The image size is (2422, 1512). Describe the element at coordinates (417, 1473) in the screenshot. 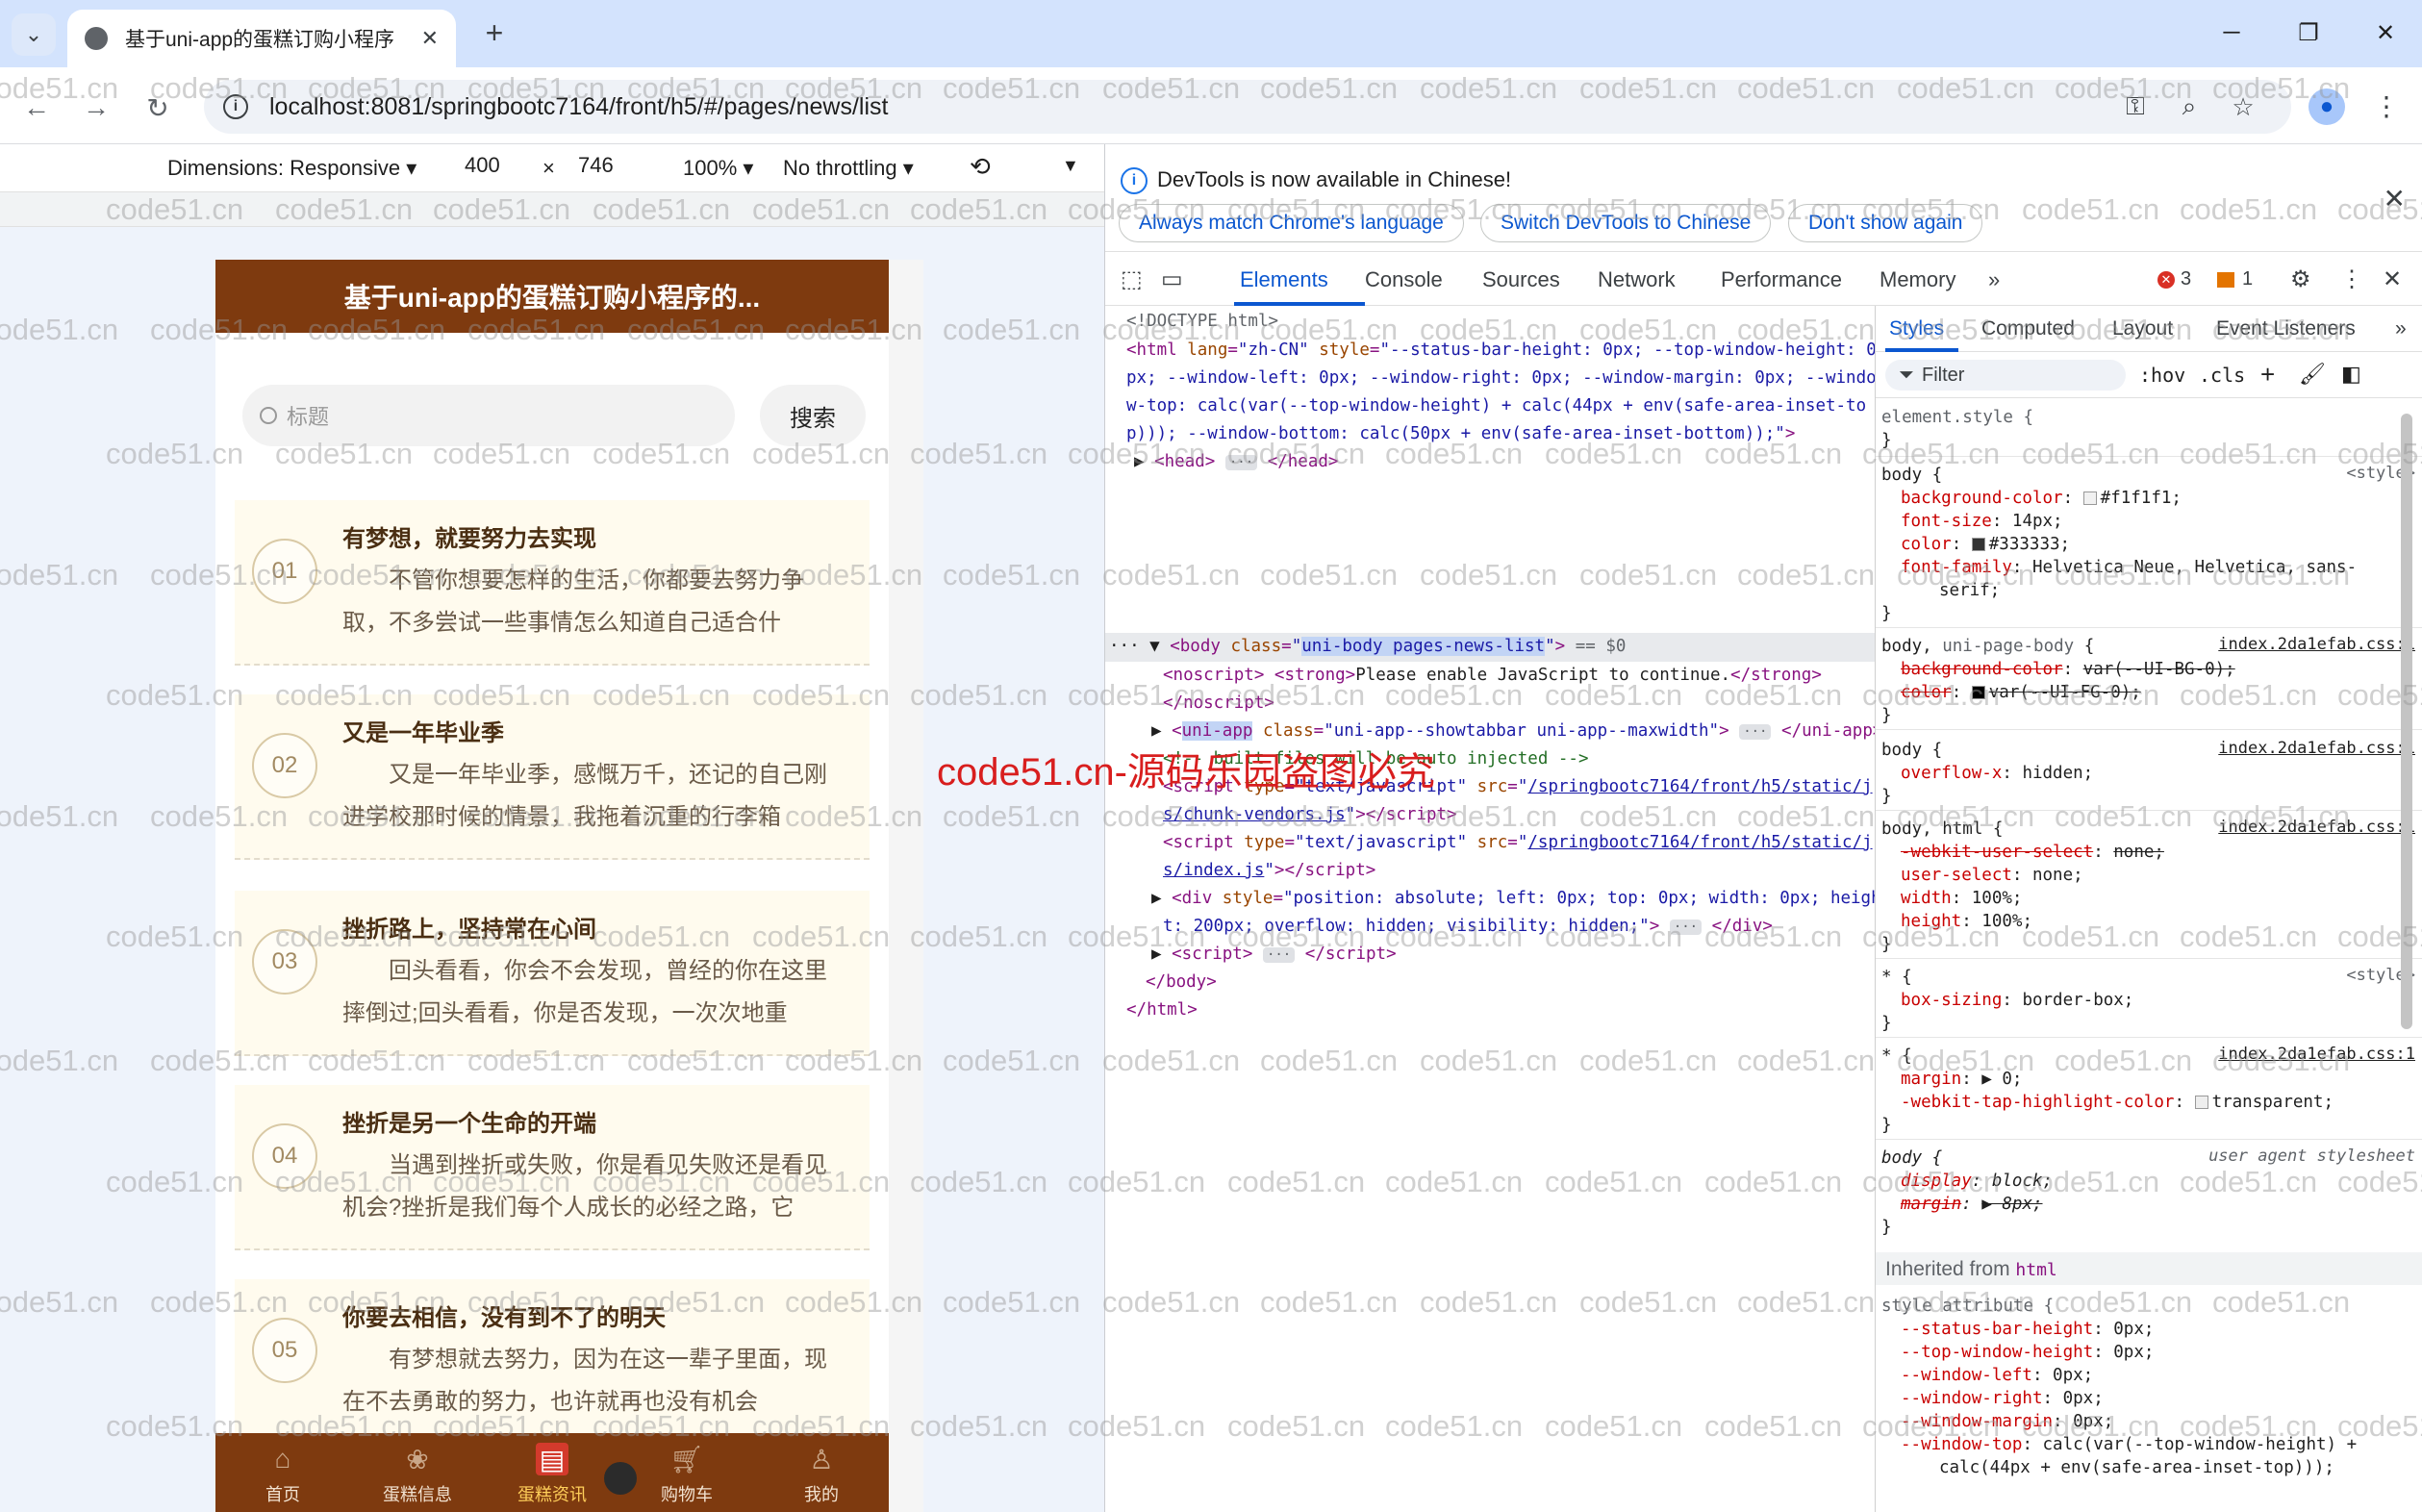

I see `tabbar-cake-info: ❀ 蛋糕信息` at that location.